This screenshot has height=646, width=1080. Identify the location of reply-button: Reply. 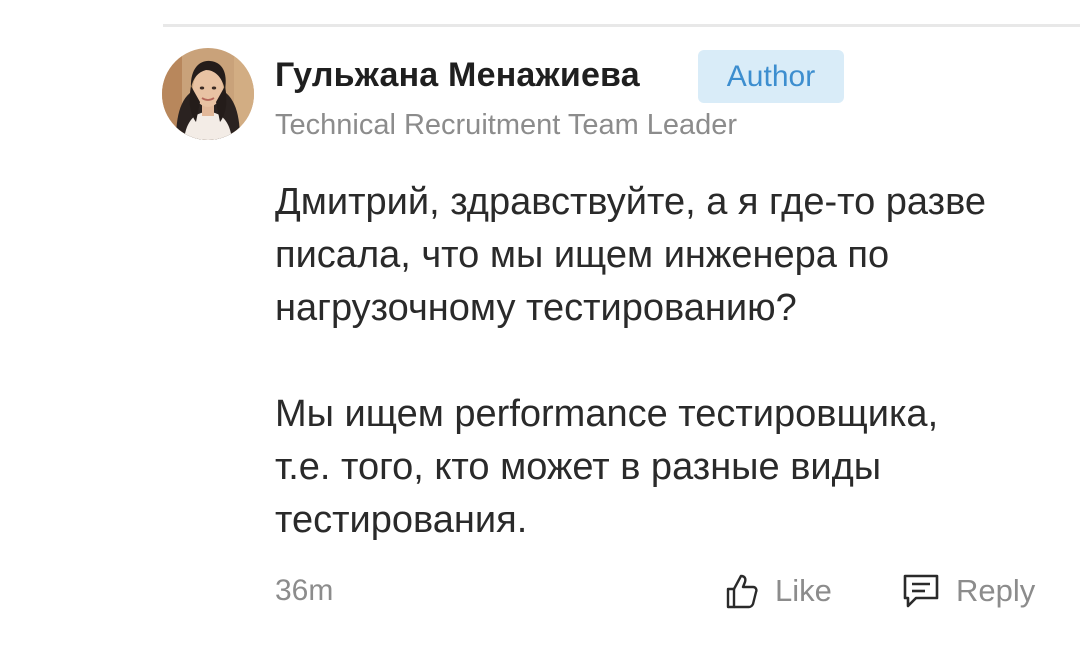
(968, 591).